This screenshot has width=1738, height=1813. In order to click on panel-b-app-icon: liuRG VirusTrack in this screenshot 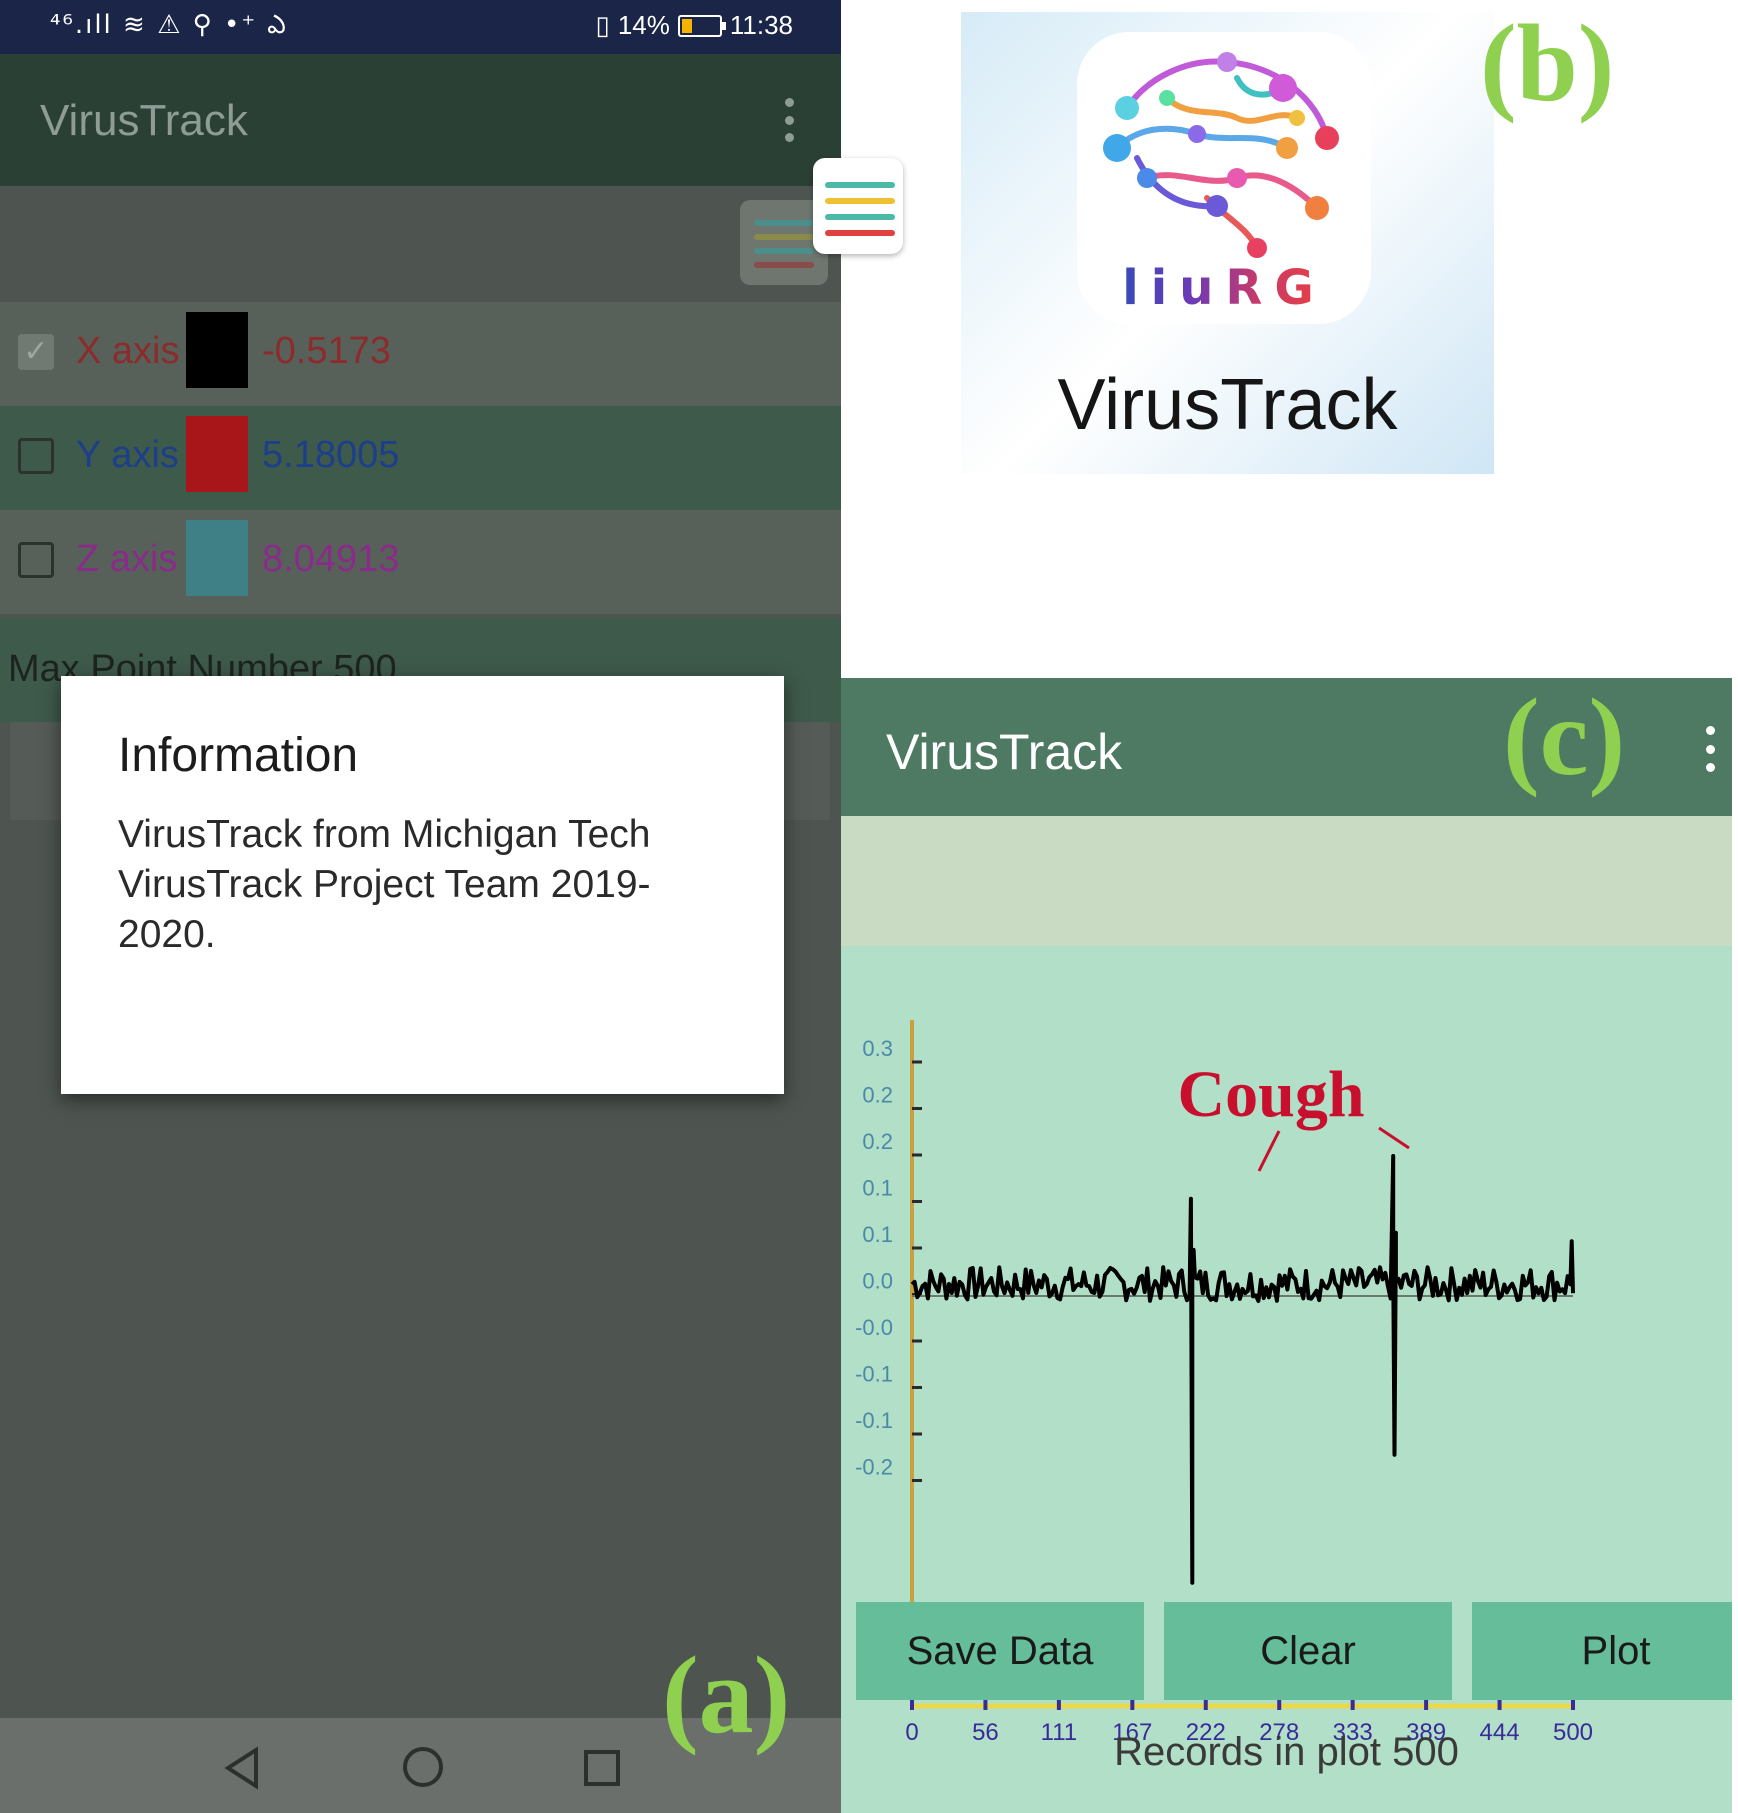, I will do `click(1227, 243)`.